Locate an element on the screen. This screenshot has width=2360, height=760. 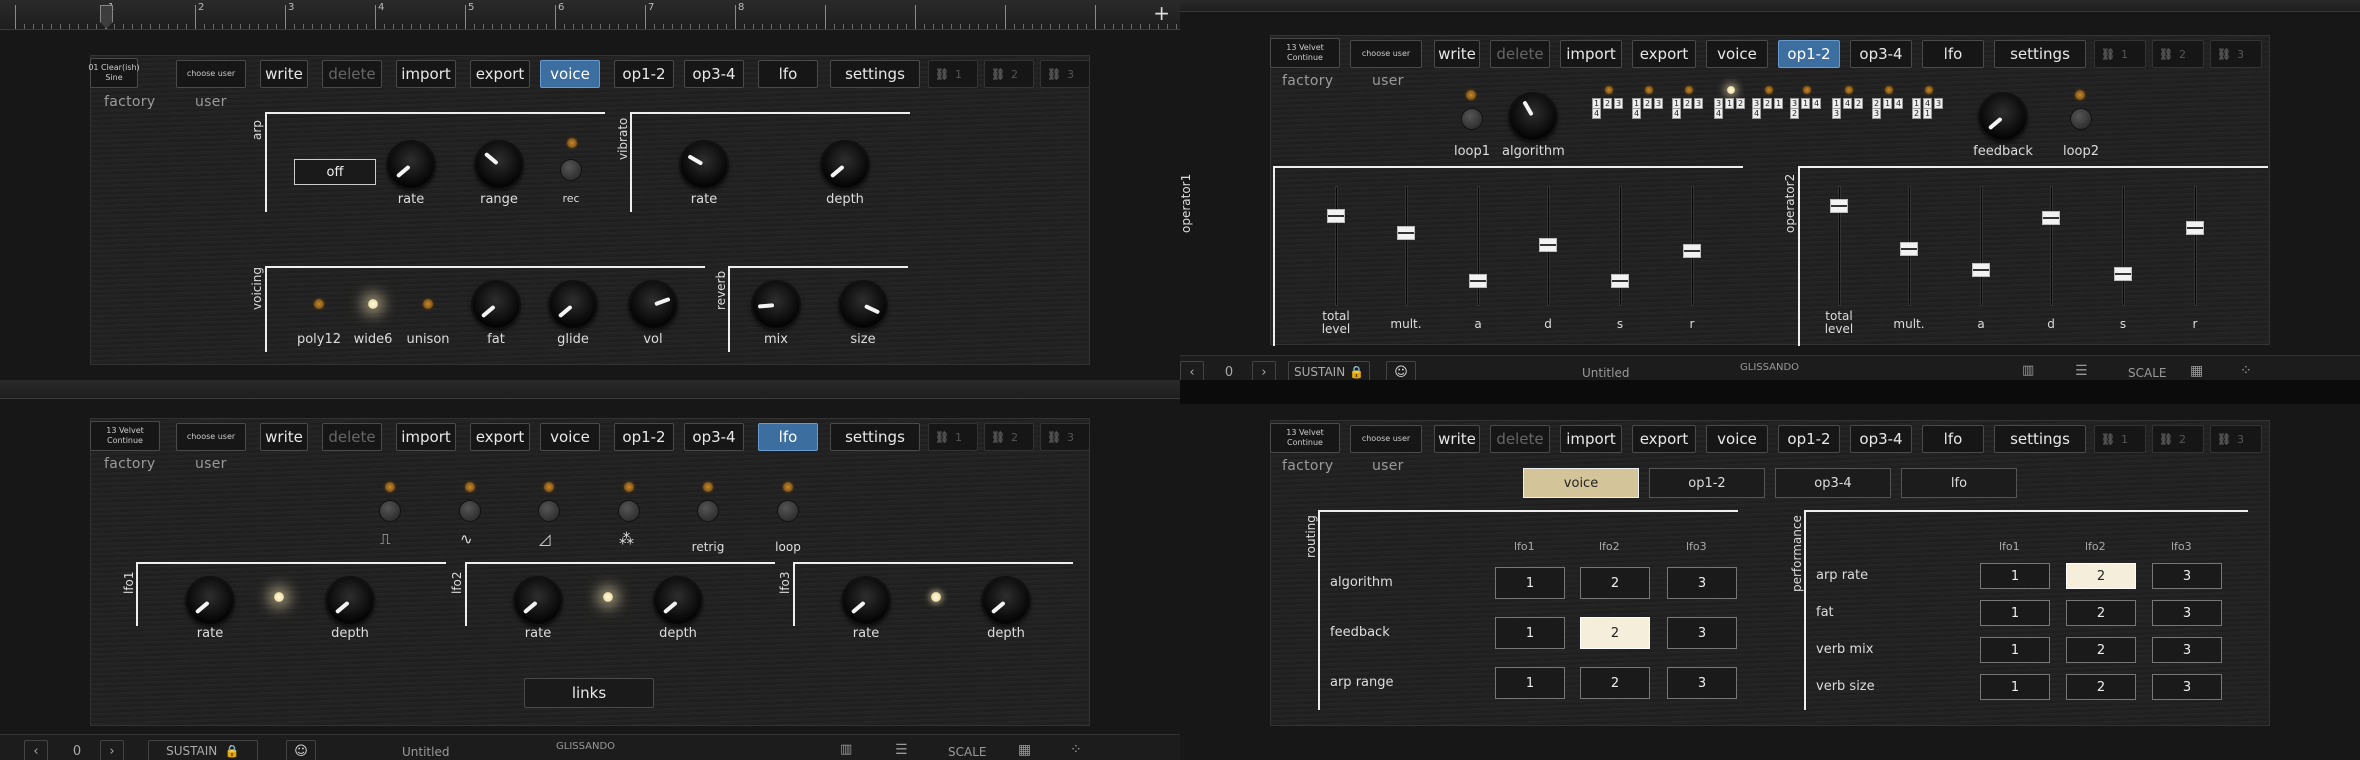
dots-icon: ⁘ is located at coordinates (2246, 371).